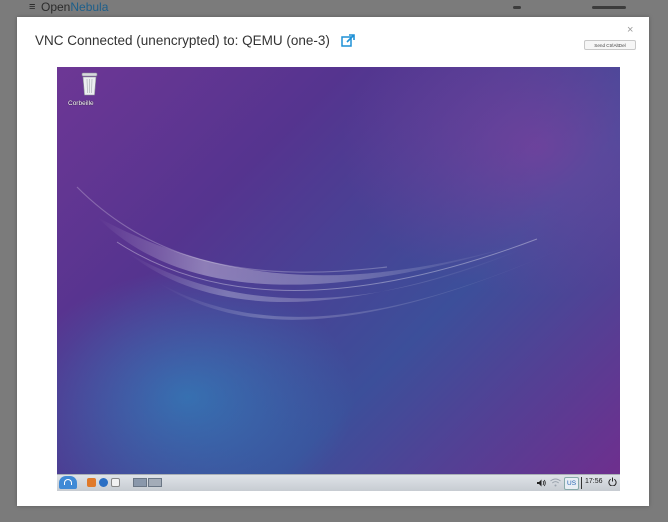 Image resolution: width=668 pixels, height=522 pixels. What do you see at coordinates (348, 41) in the screenshot?
I see `external-link-icon` at bounding box center [348, 41].